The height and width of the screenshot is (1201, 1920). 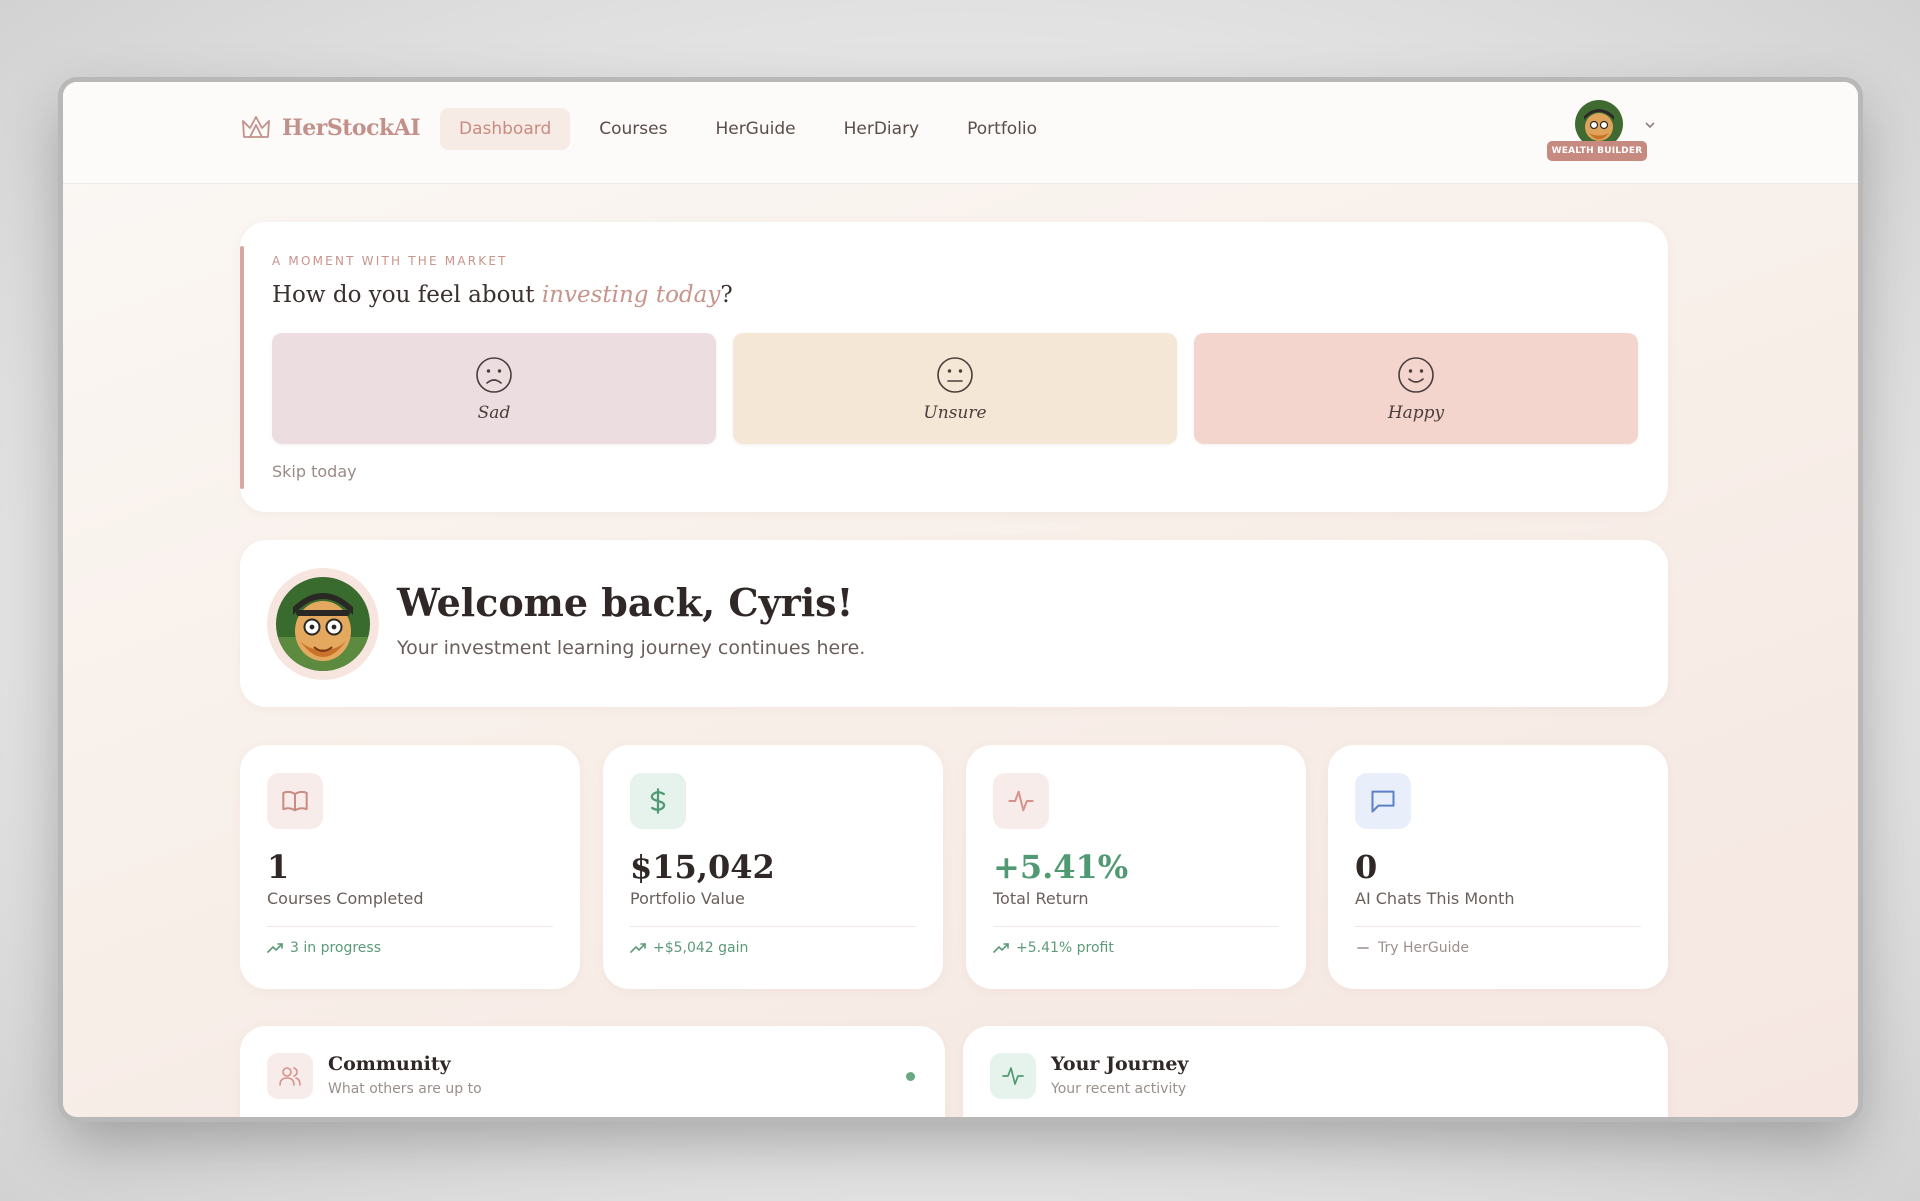 I want to click on question-emphasis: investing today, so click(x=631, y=295).